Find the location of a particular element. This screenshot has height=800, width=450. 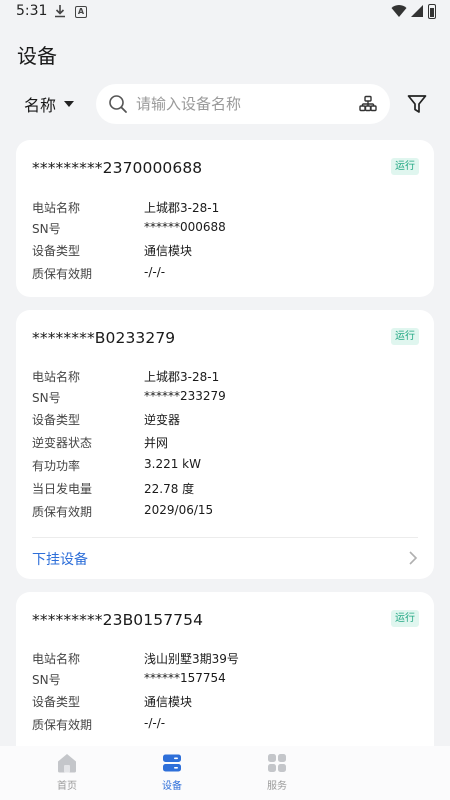

status-bar: 5:31 A is located at coordinates (225, 12).